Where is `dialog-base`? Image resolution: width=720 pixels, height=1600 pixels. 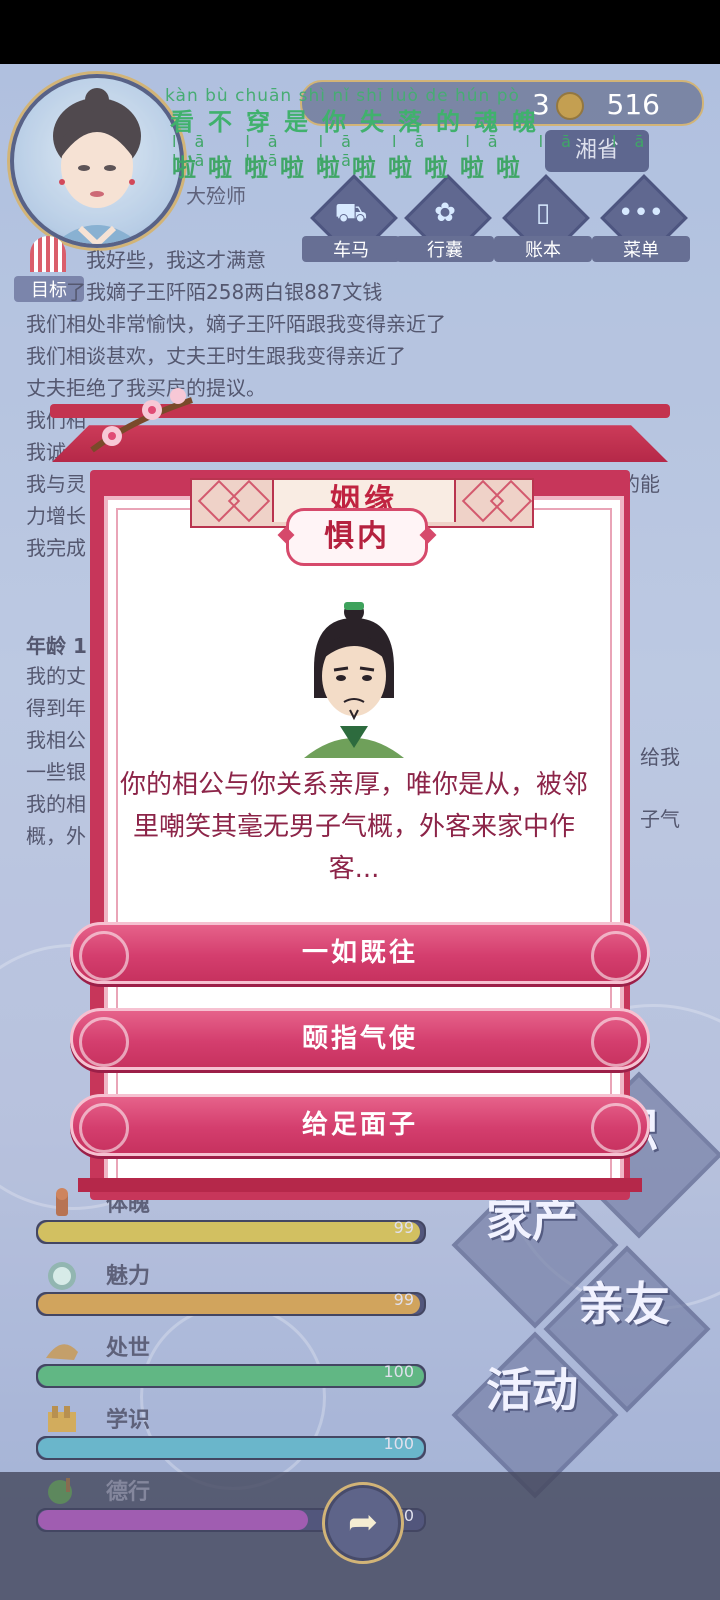 dialog-base is located at coordinates (360, 1185).